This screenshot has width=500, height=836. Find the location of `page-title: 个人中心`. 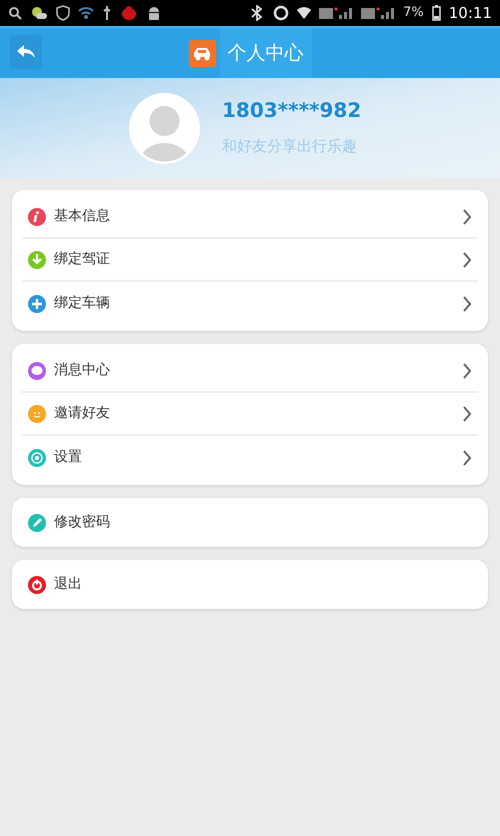

page-title: 个人中心 is located at coordinates (266, 53).